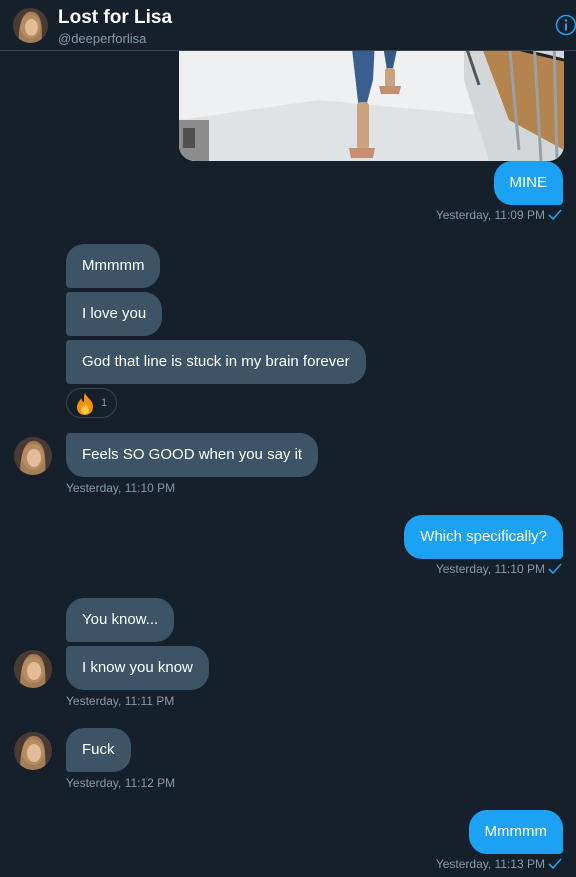 This screenshot has height=877, width=576. Describe the element at coordinates (114, 314) in the screenshot. I see `message-bubble-incoming: I love you` at that location.